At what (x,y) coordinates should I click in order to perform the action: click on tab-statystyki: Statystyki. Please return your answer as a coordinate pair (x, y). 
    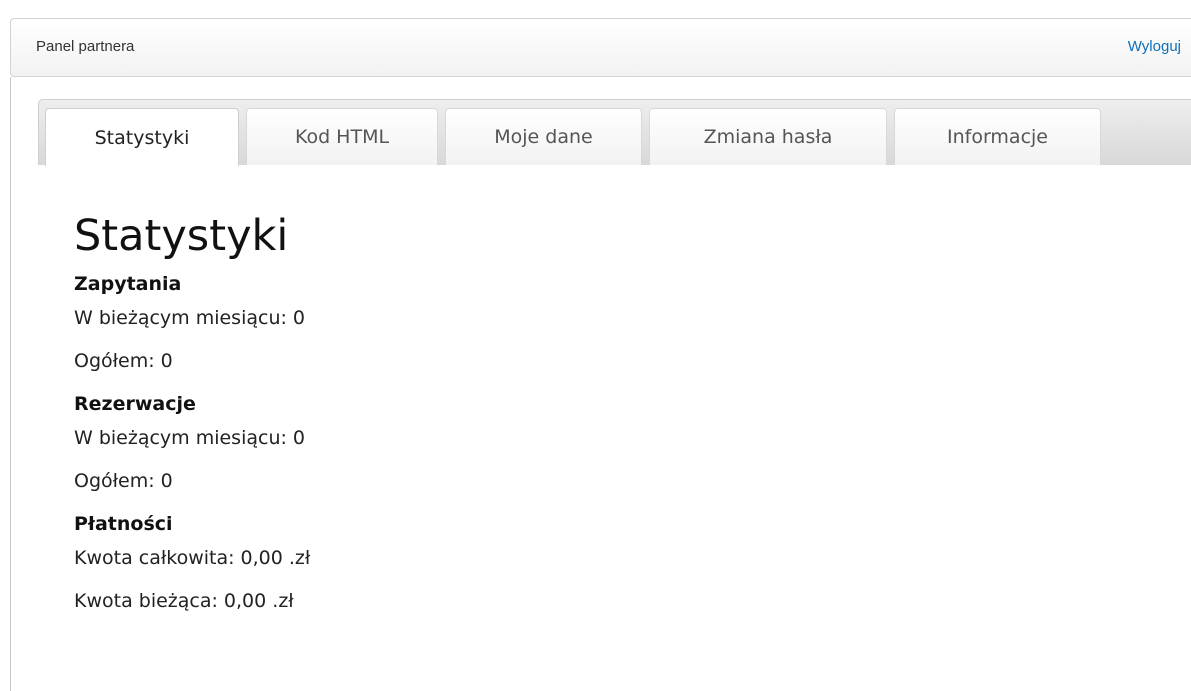
    Looking at the image, I should click on (142, 137).